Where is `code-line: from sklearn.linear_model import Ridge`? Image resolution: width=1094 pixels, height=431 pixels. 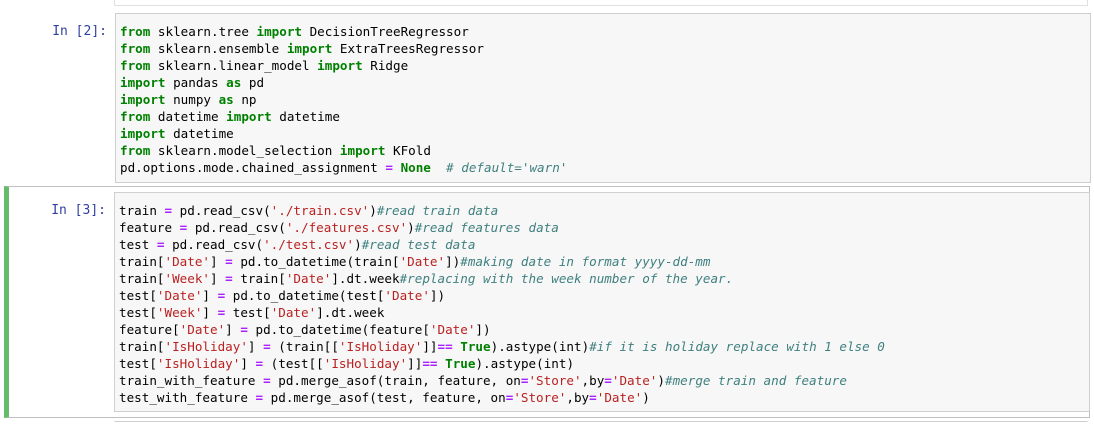
code-line: from sklearn.linear_model import Ridge is located at coordinates (605, 65).